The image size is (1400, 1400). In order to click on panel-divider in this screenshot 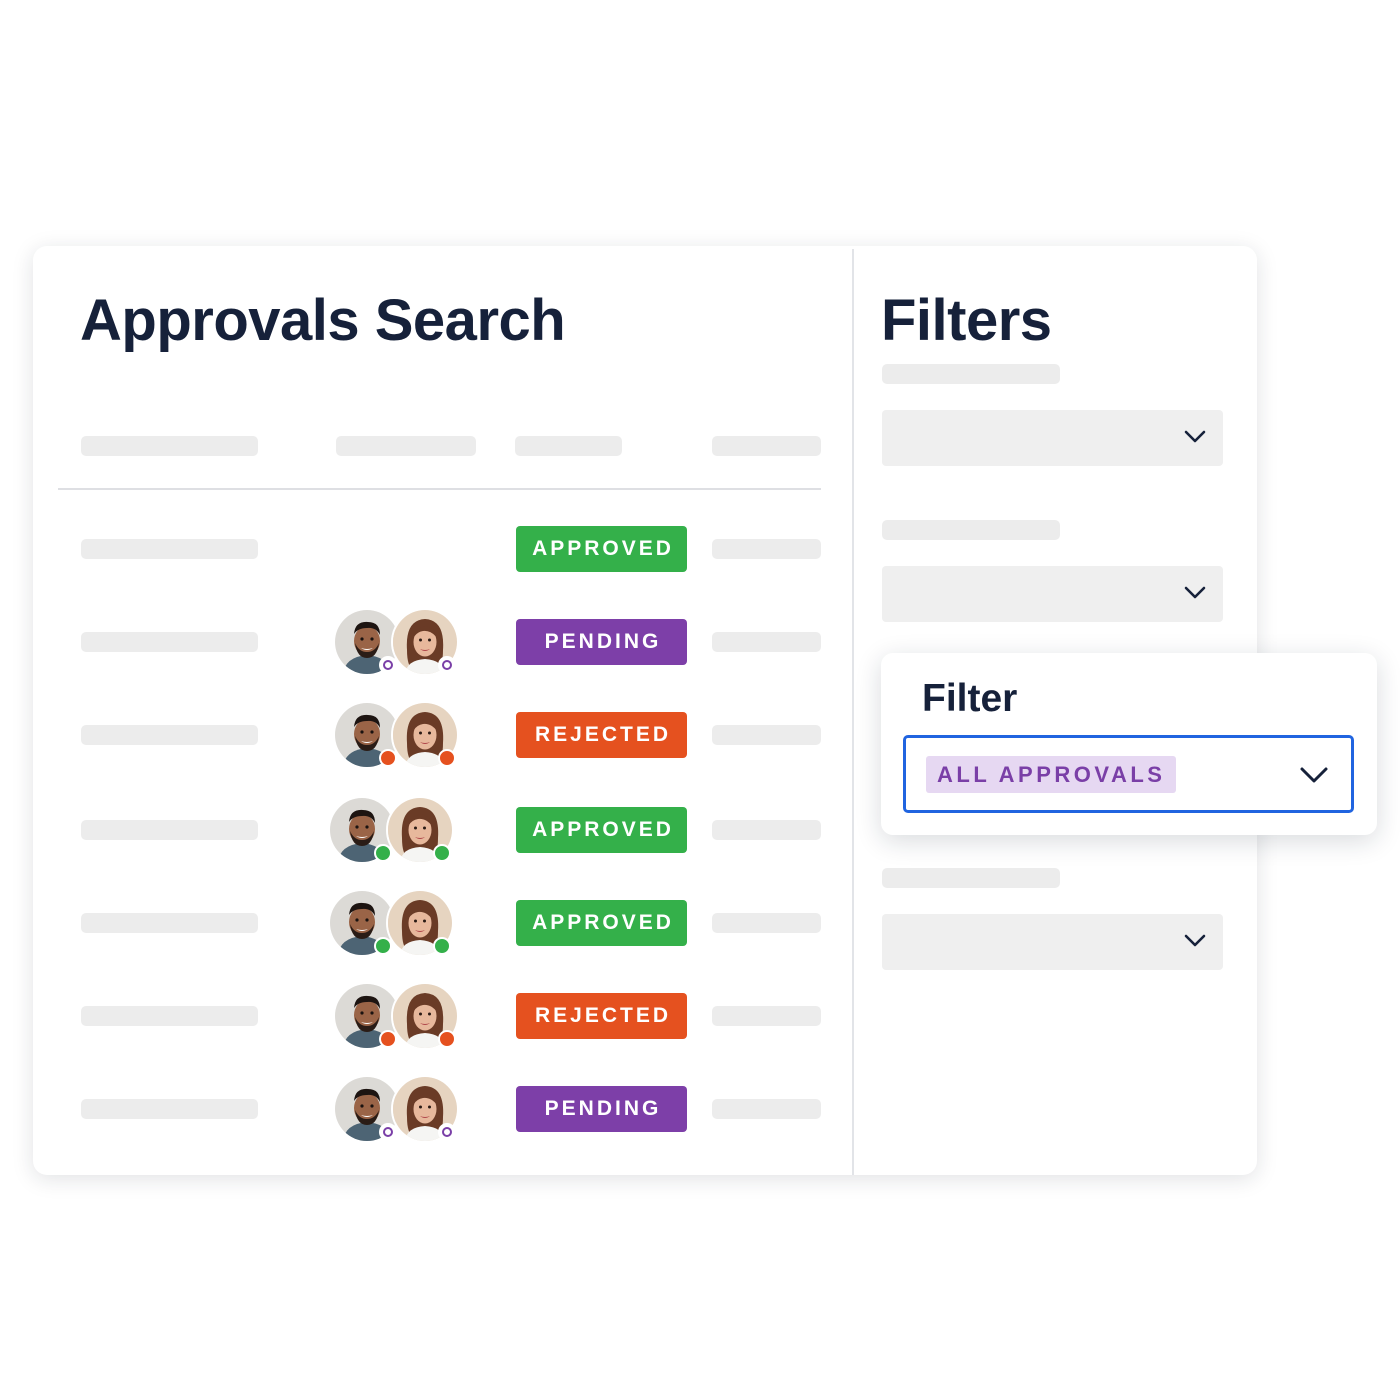, I will do `click(853, 712)`.